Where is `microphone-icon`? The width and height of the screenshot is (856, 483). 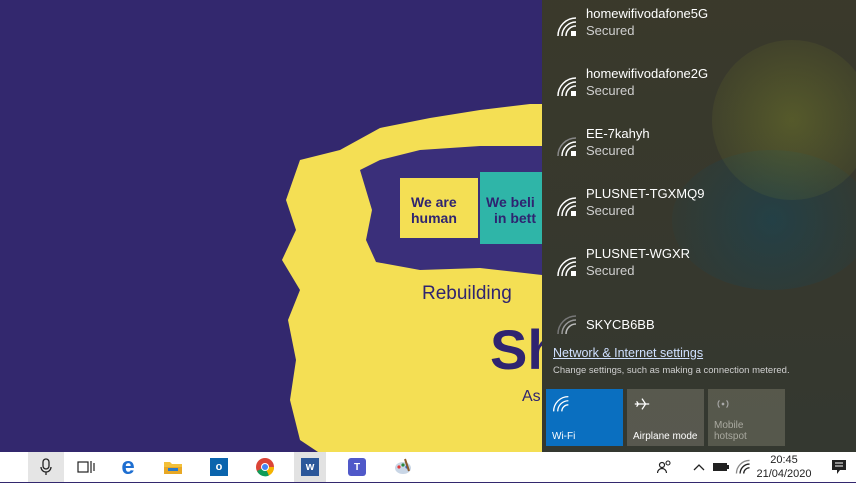
microphone-icon is located at coordinates (46, 467).